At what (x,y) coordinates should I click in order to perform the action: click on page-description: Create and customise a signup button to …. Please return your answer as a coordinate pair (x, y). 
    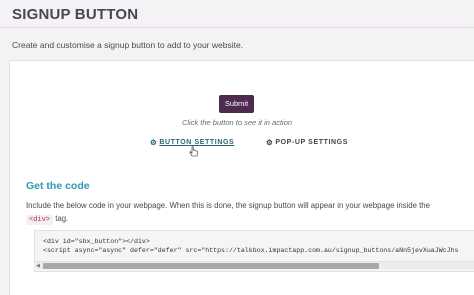
    Looking at the image, I should click on (128, 45).